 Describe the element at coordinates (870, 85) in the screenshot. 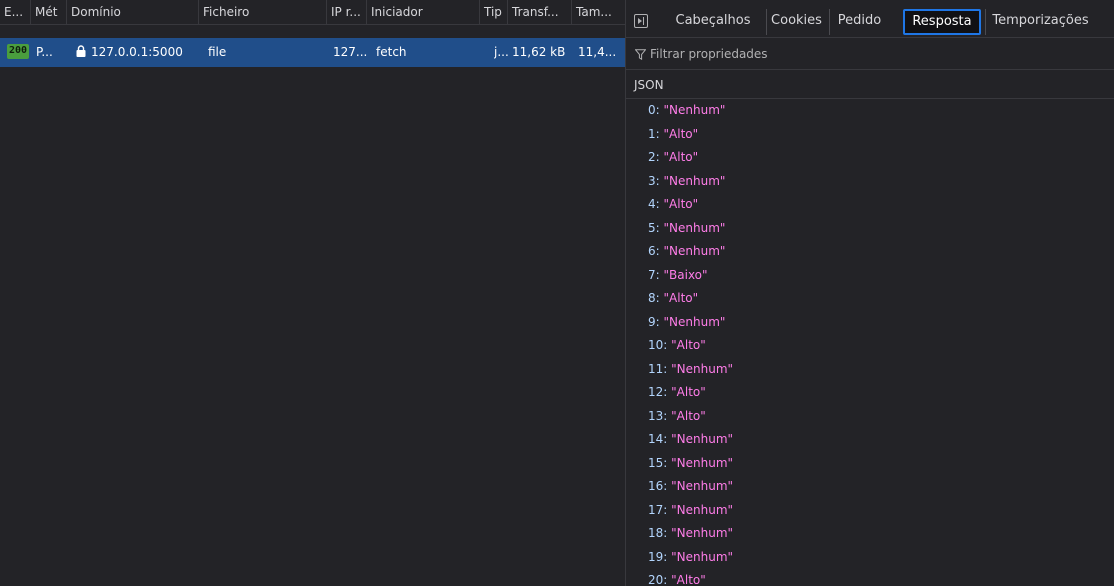

I see `json-section-header: JSON` at that location.